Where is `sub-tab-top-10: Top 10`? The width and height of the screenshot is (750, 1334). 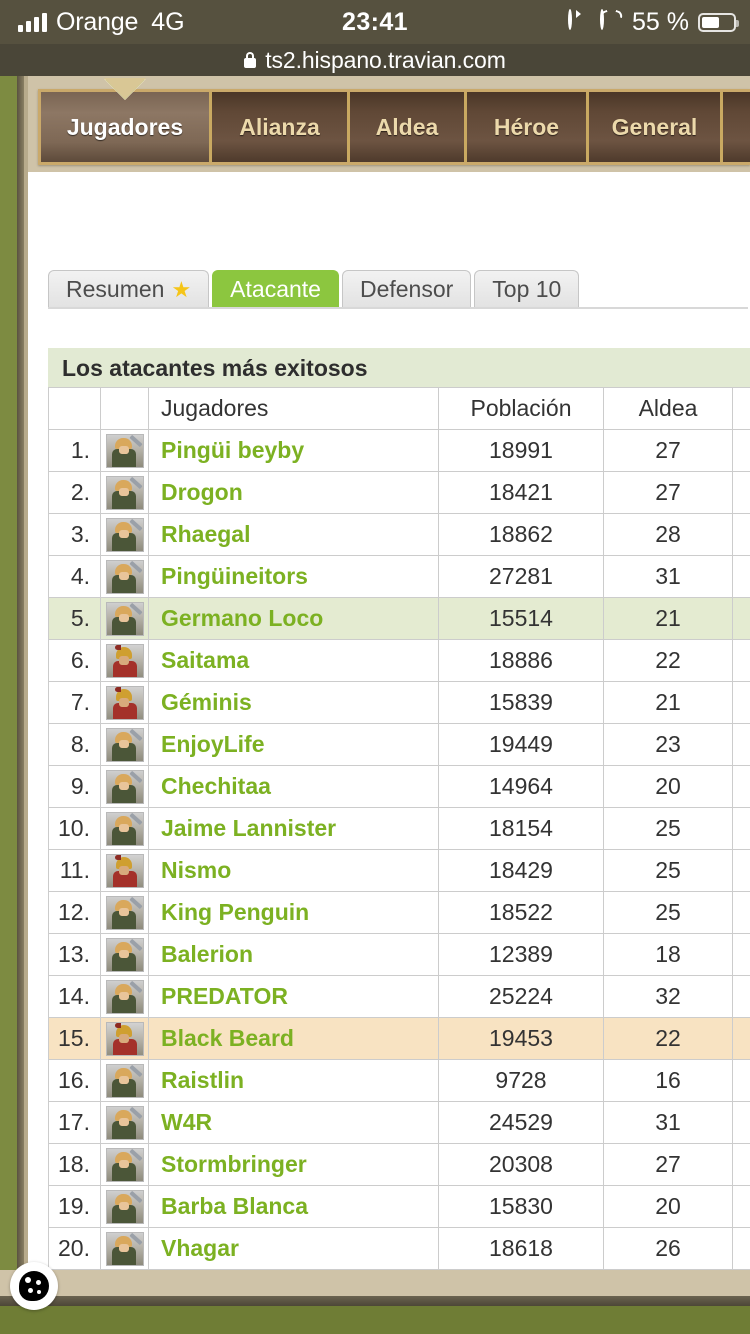
sub-tab-top-10: Top 10 is located at coordinates (527, 289).